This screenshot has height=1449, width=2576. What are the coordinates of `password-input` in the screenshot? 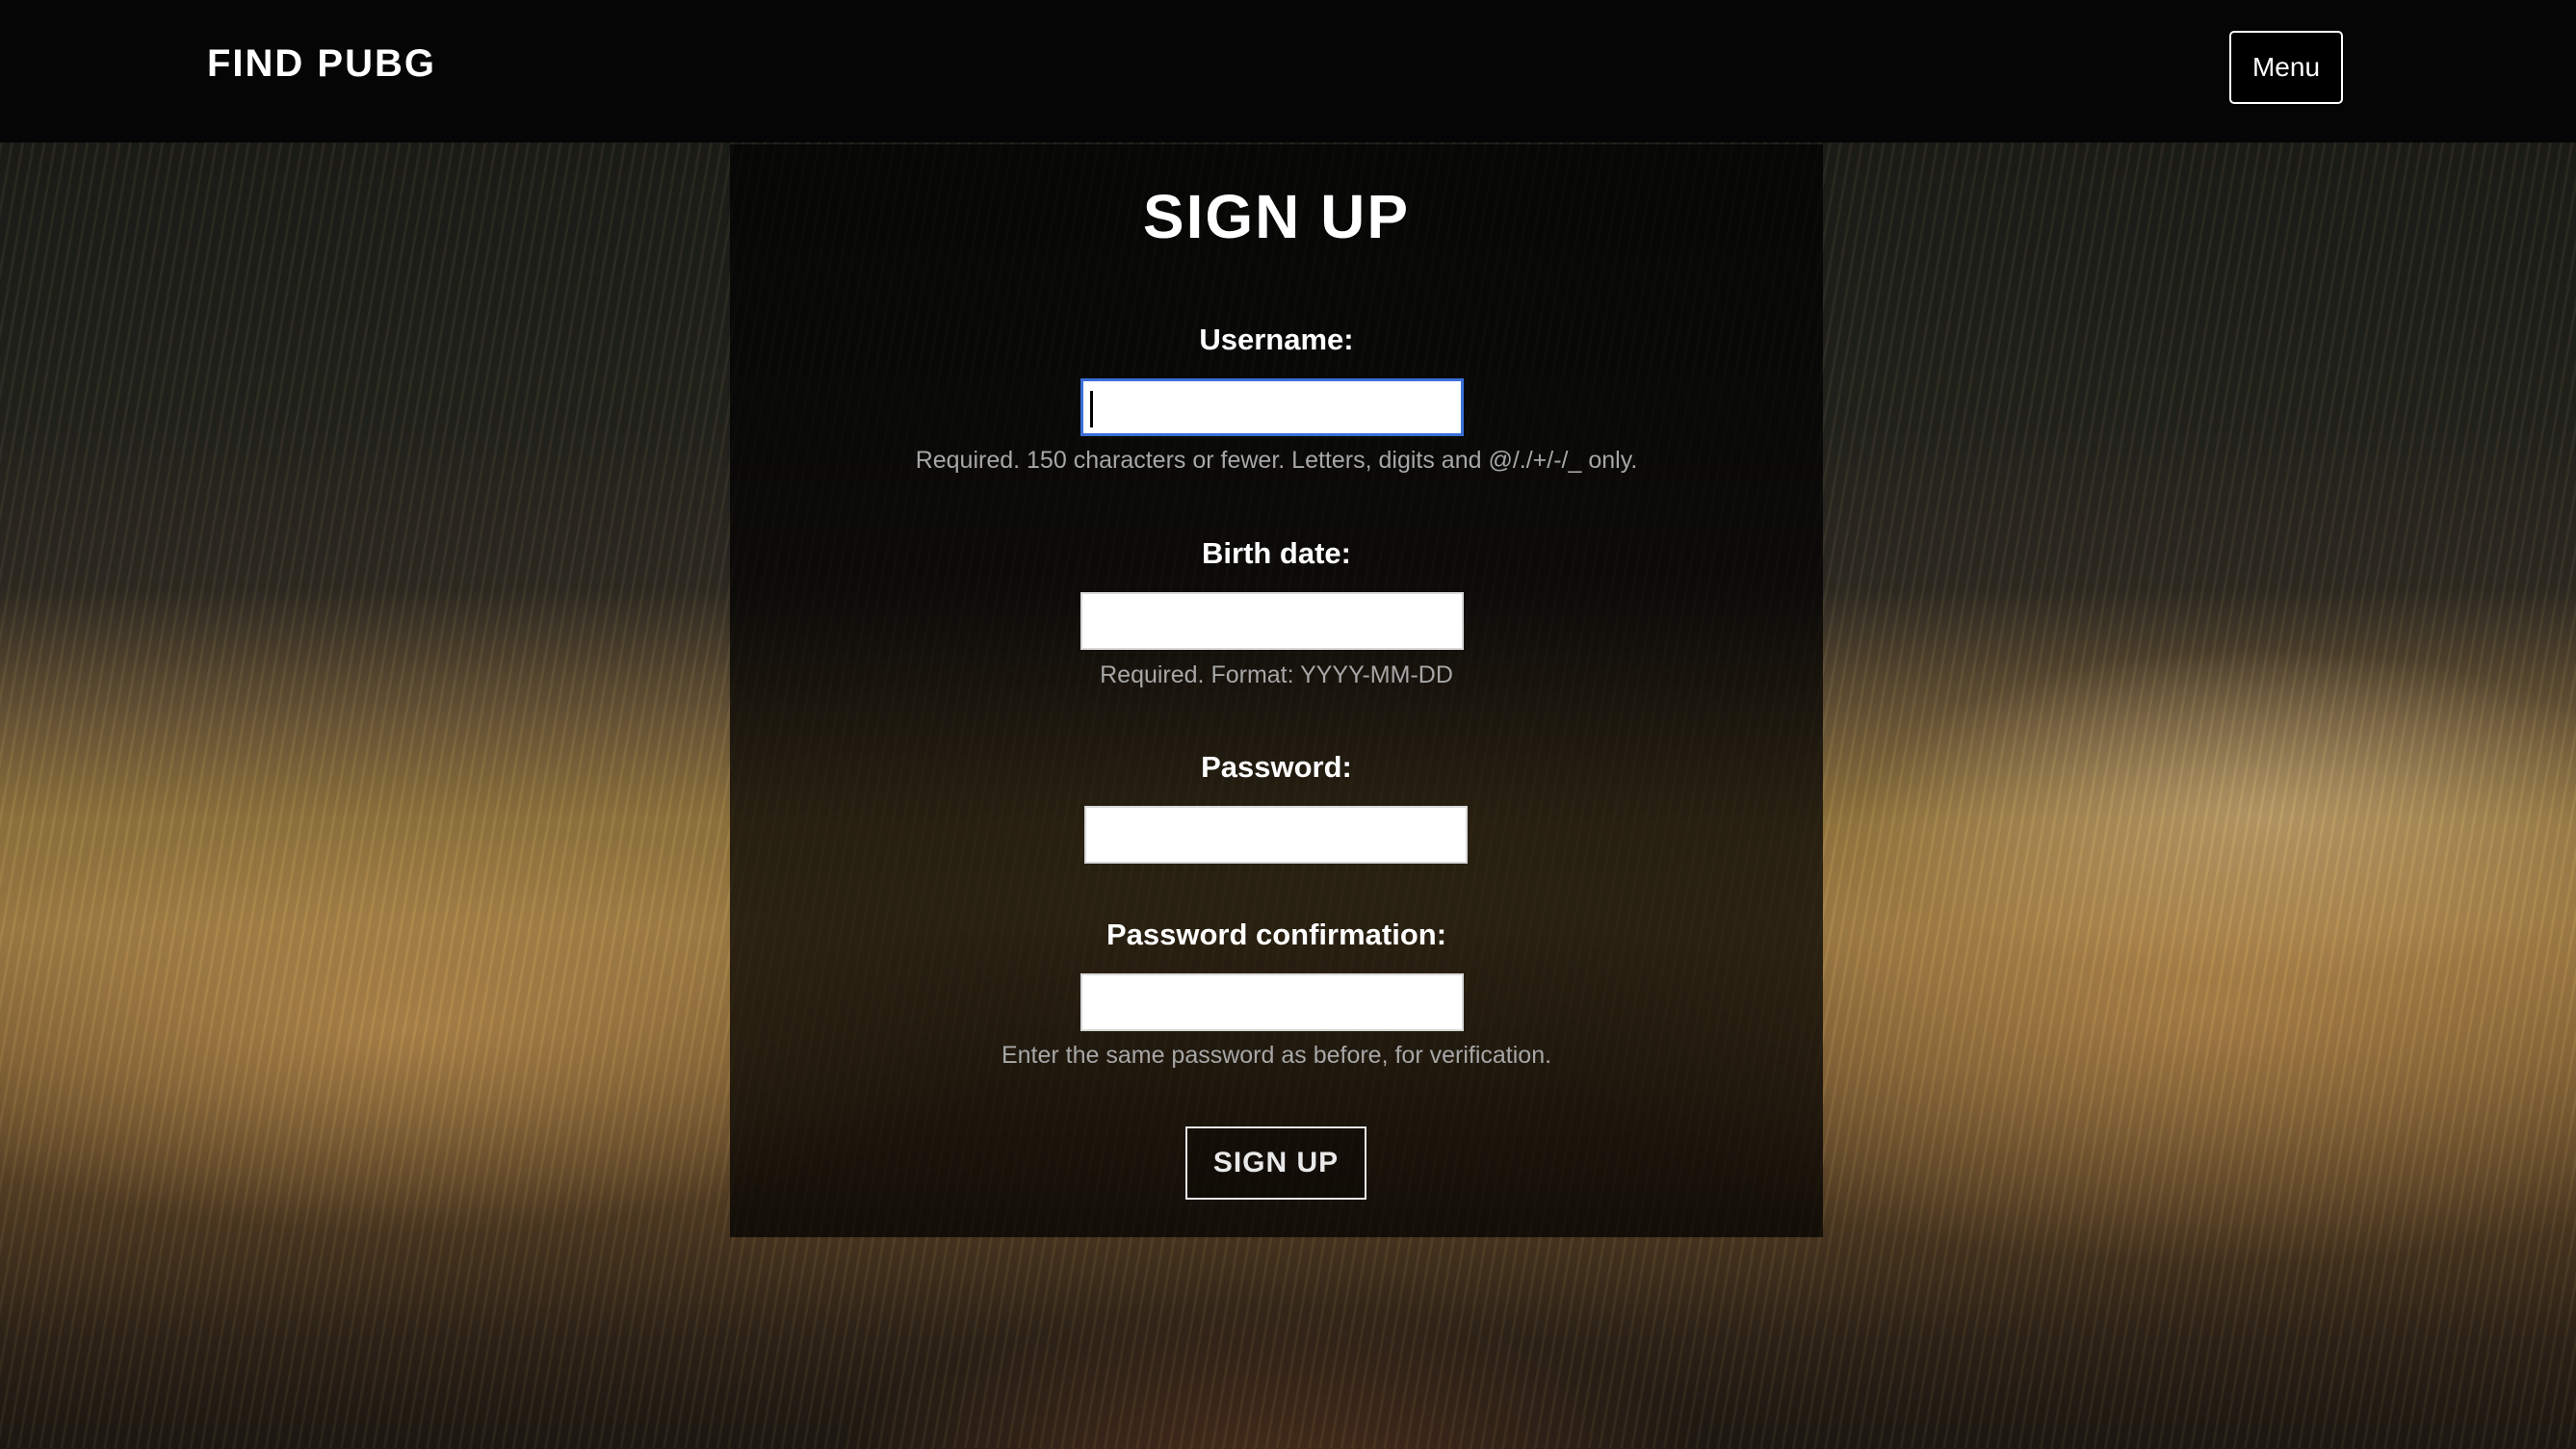 It's located at (1276, 835).